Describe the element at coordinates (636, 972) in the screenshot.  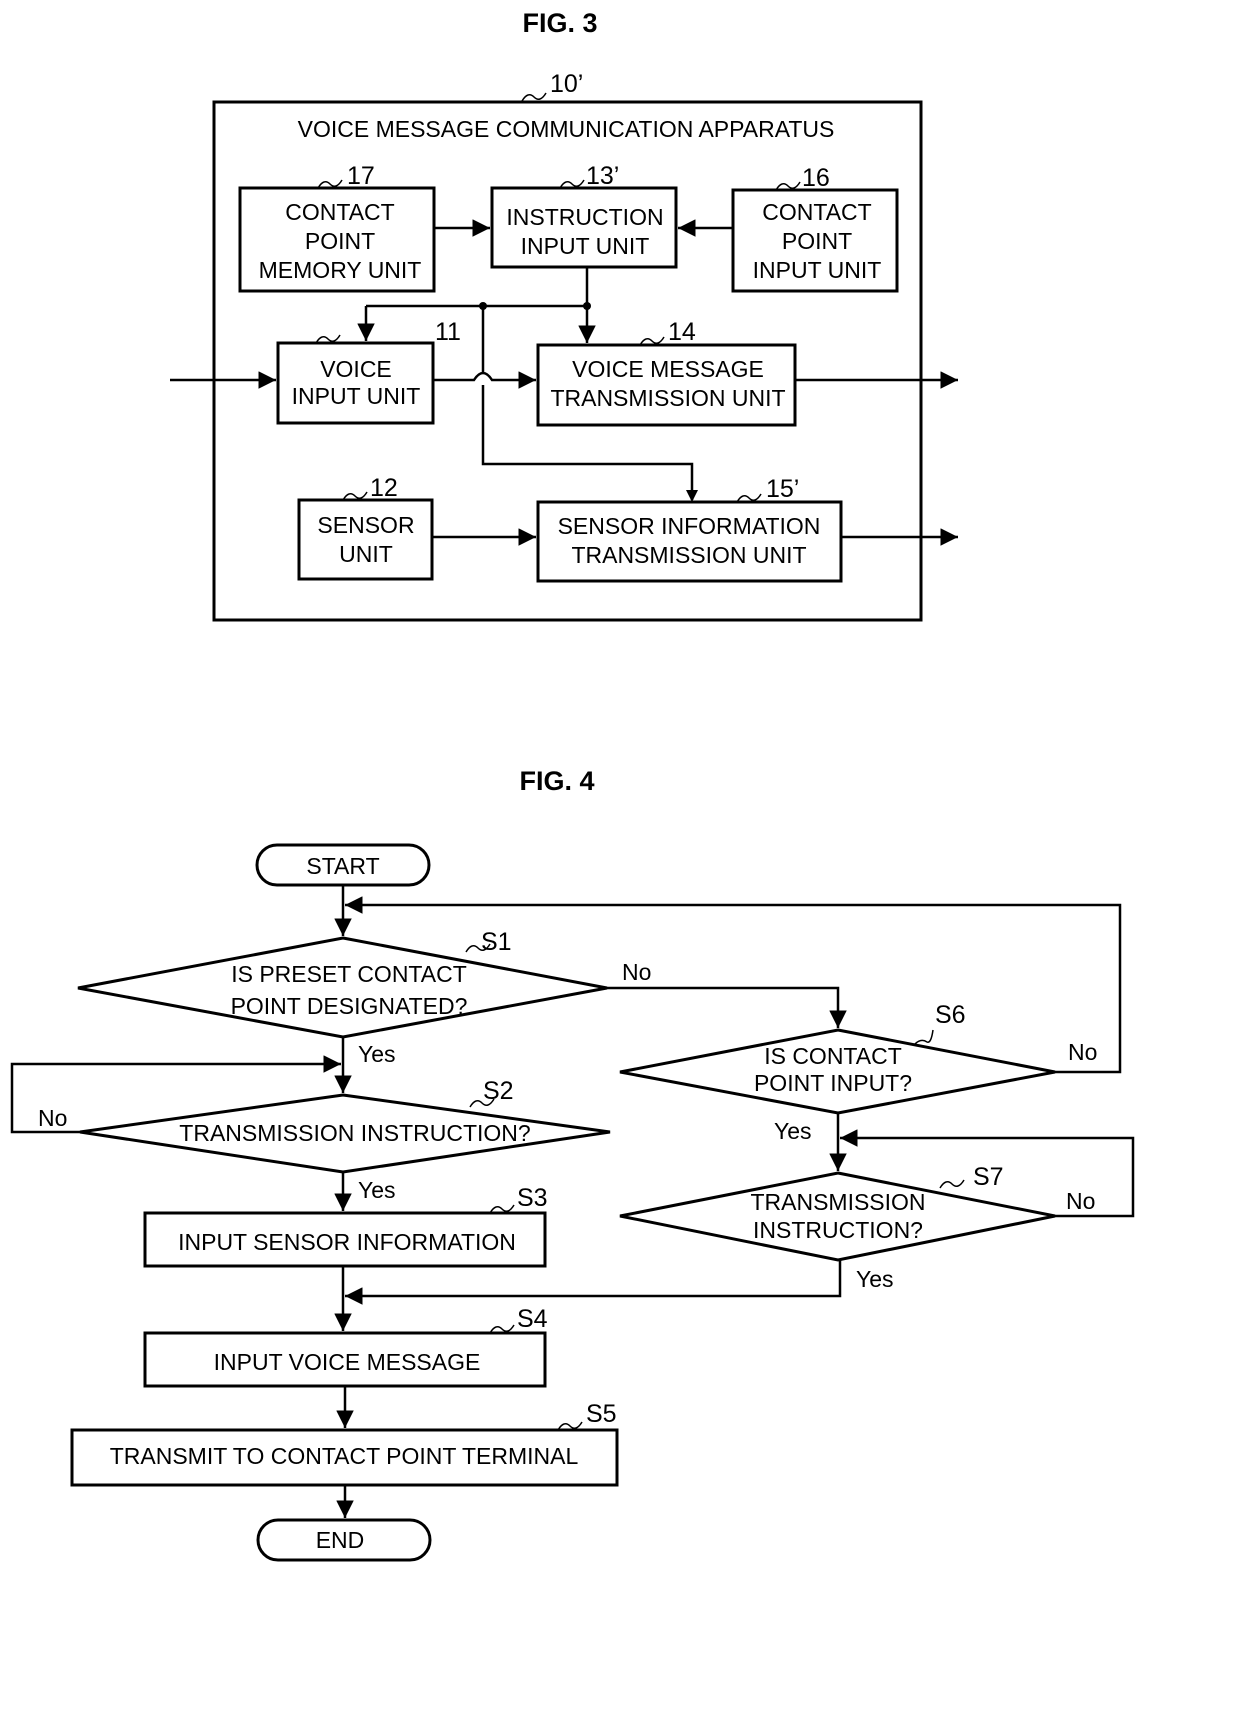
I see `edge-label-s1-no: No` at that location.